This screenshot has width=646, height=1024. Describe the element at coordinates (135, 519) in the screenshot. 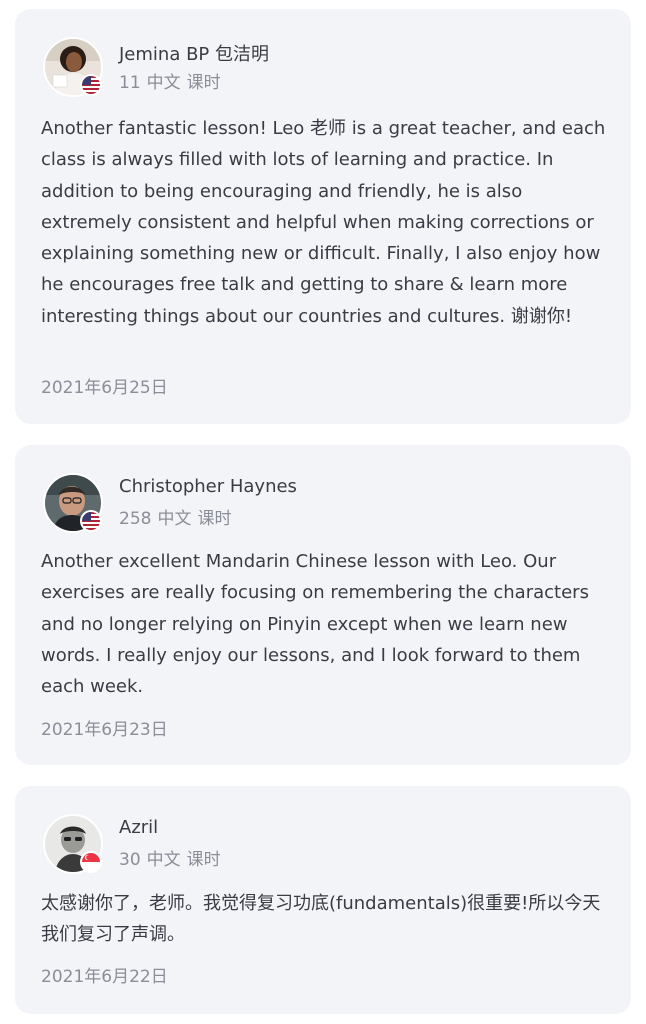

I see `lesson-number: 258` at that location.